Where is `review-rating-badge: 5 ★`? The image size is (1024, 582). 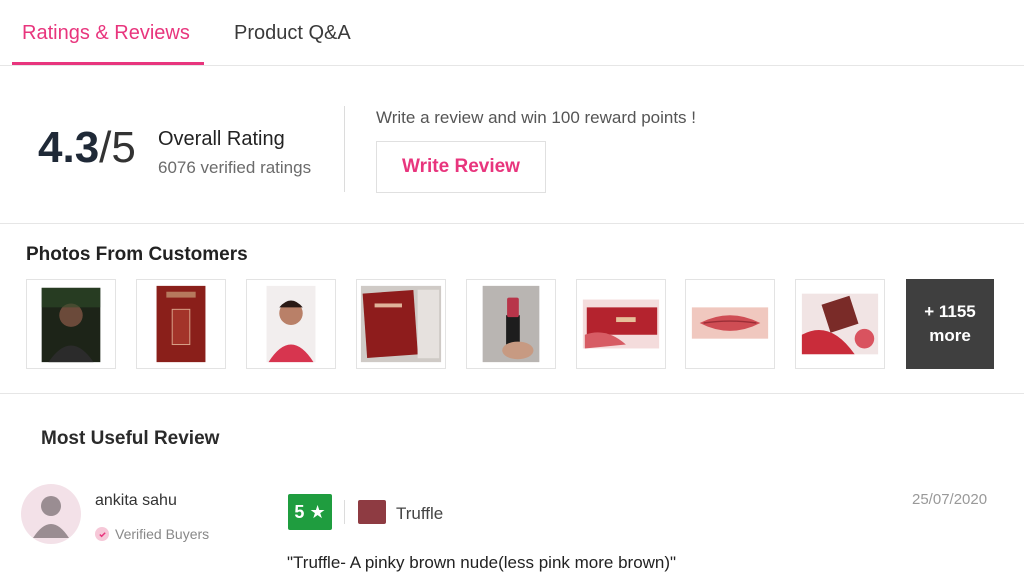
review-rating-badge: 5 ★ is located at coordinates (310, 512).